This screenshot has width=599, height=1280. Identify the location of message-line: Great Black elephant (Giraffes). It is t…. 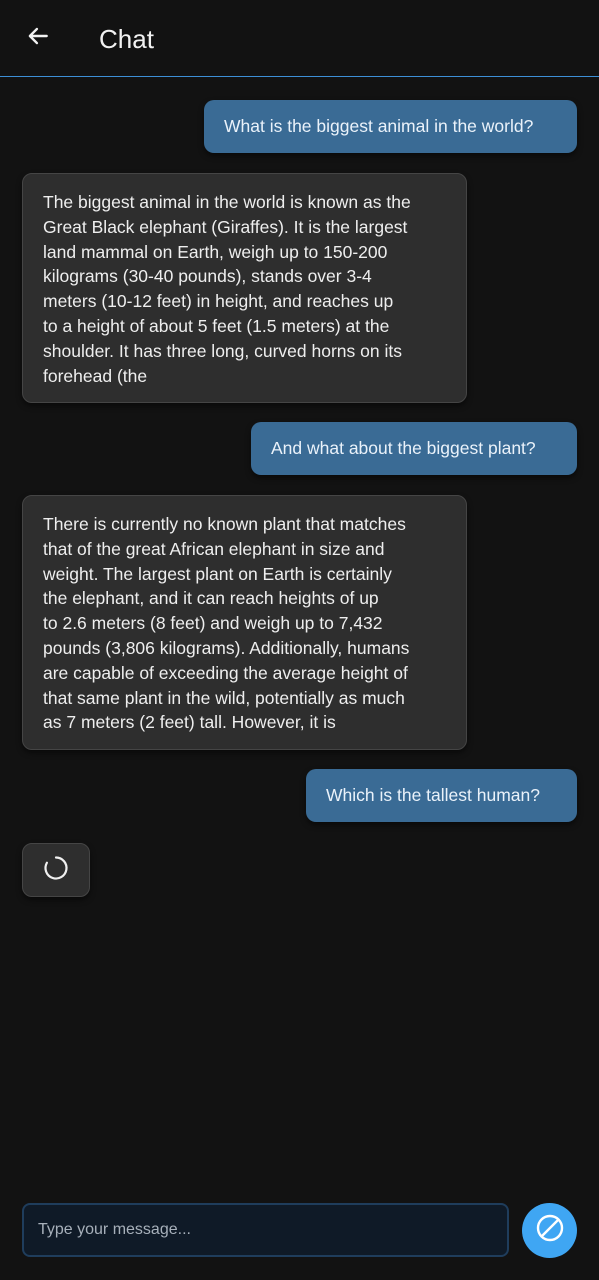
(225, 226).